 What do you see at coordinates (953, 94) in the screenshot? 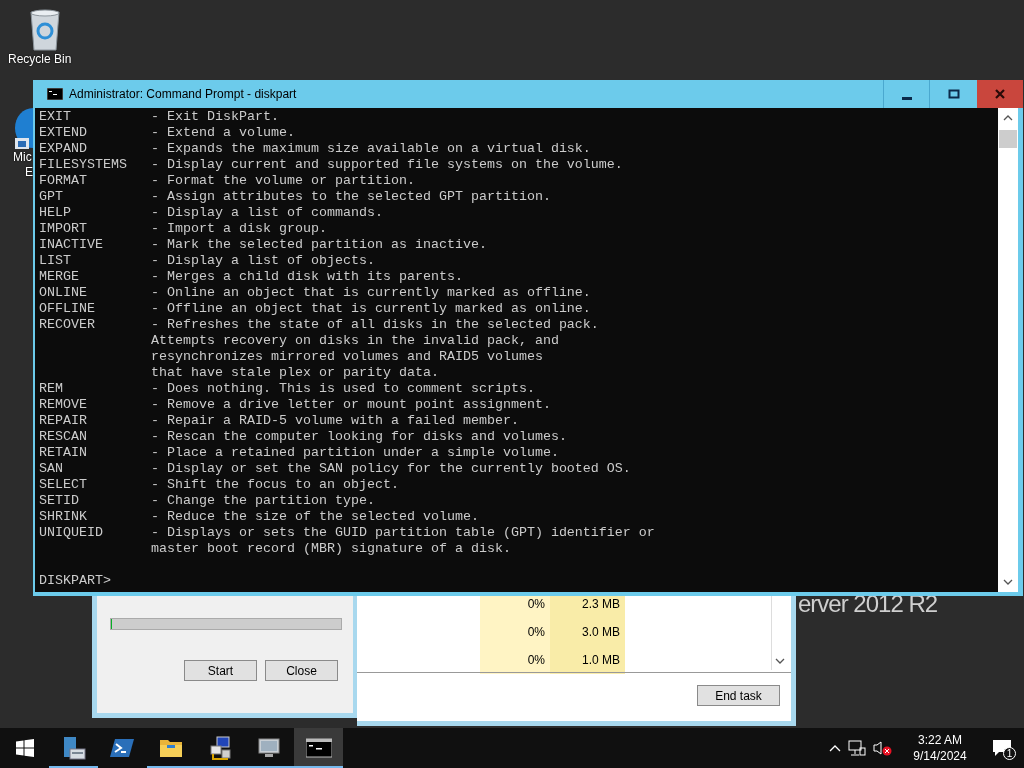
I see `maximize-icon` at bounding box center [953, 94].